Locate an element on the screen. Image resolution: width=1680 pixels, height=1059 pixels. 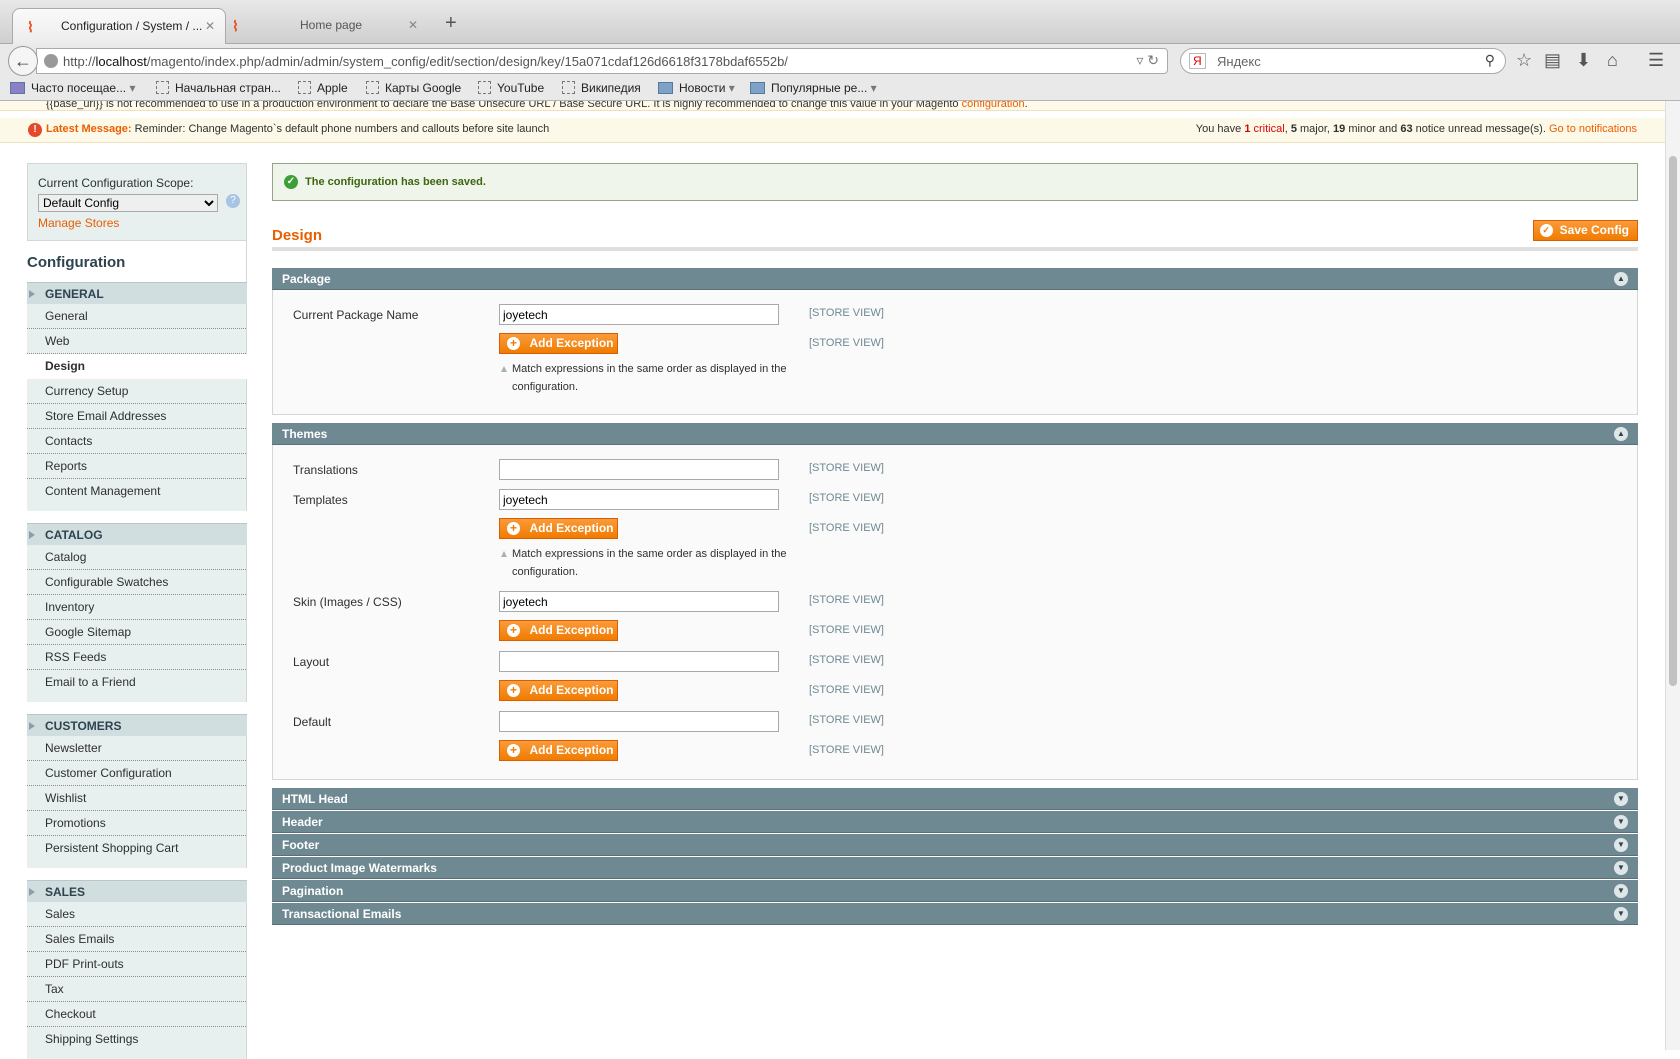
layout-input is located at coordinates (639, 661).